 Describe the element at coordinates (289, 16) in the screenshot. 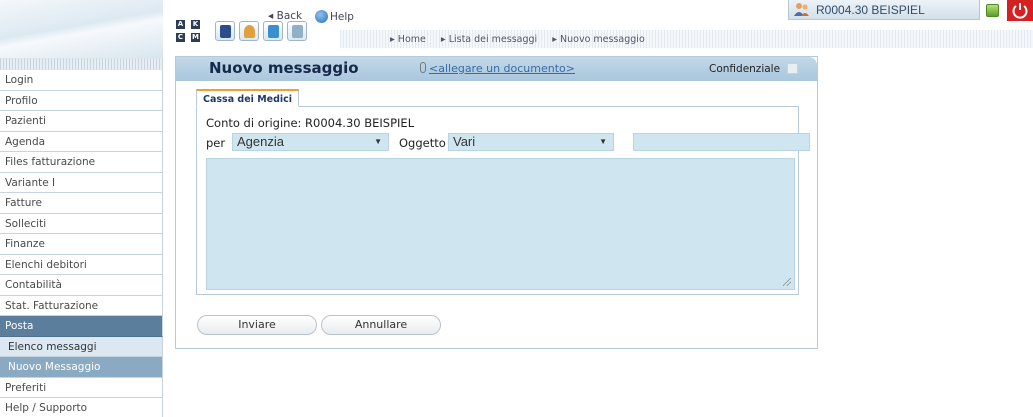

I see `back-label: Back` at that location.